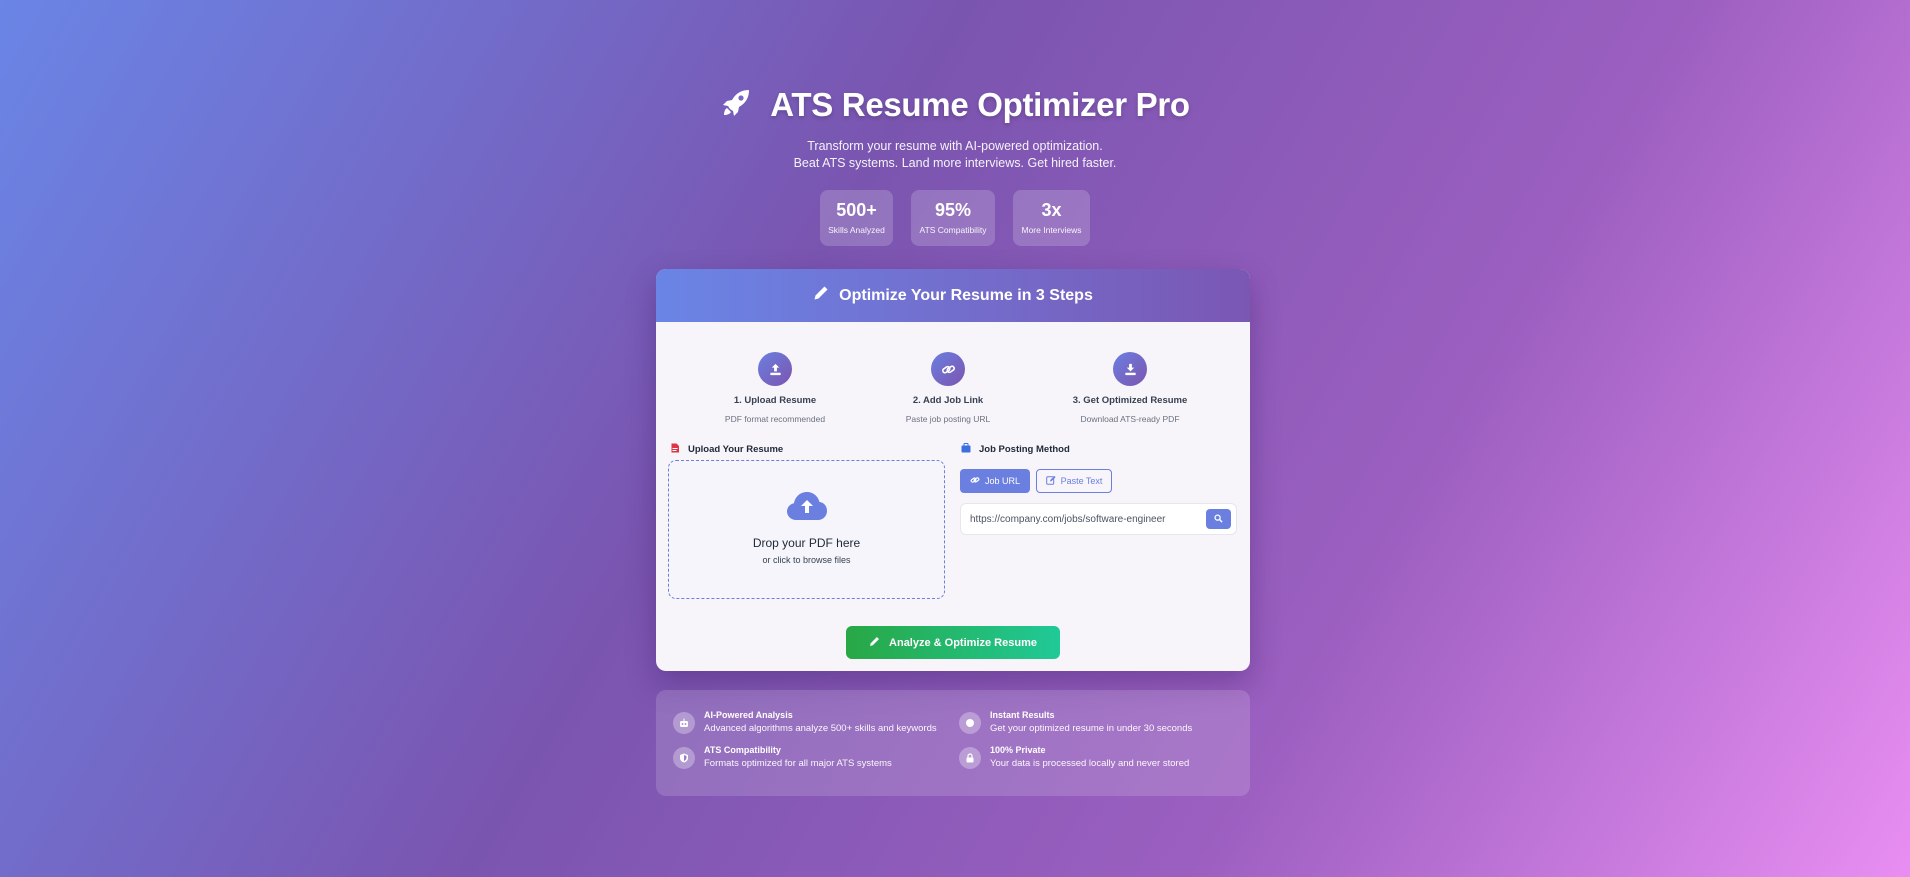  I want to click on upload-icon, so click(775, 369).